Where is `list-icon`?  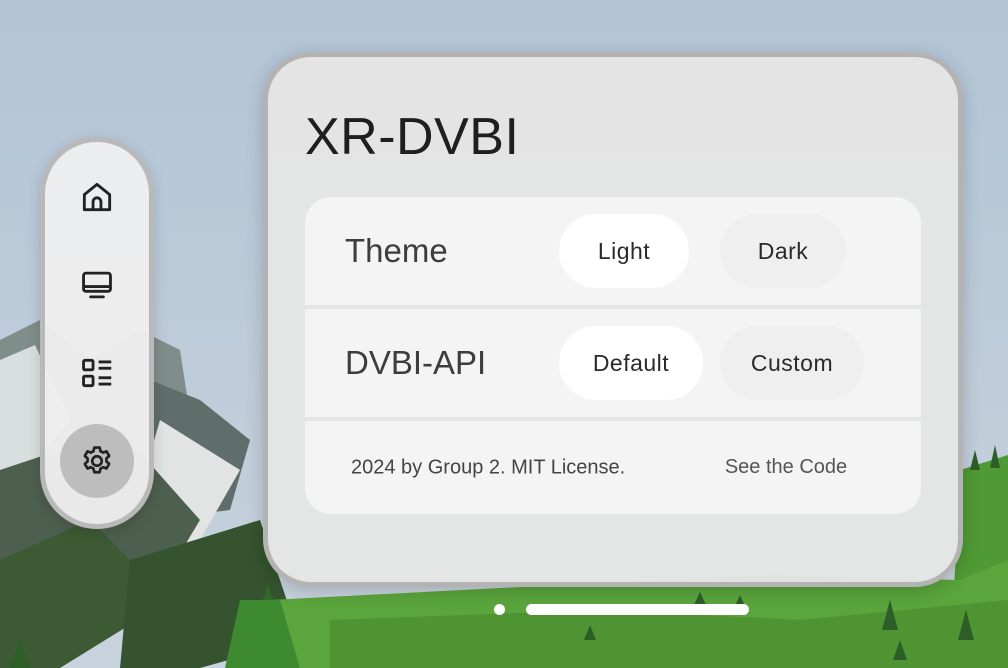 list-icon is located at coordinates (97, 373).